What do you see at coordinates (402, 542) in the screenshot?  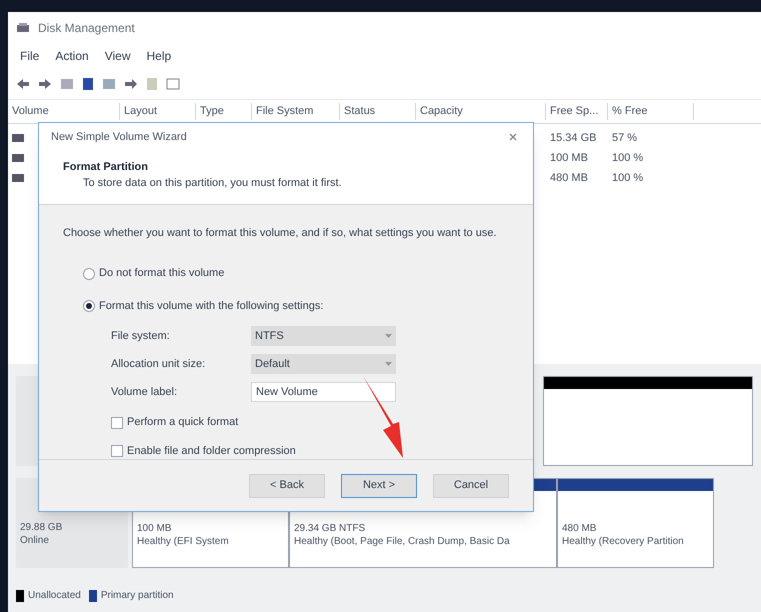 I see `partition-status: Healthy (Boot, Page File, Crash Dump, Basic Da` at bounding box center [402, 542].